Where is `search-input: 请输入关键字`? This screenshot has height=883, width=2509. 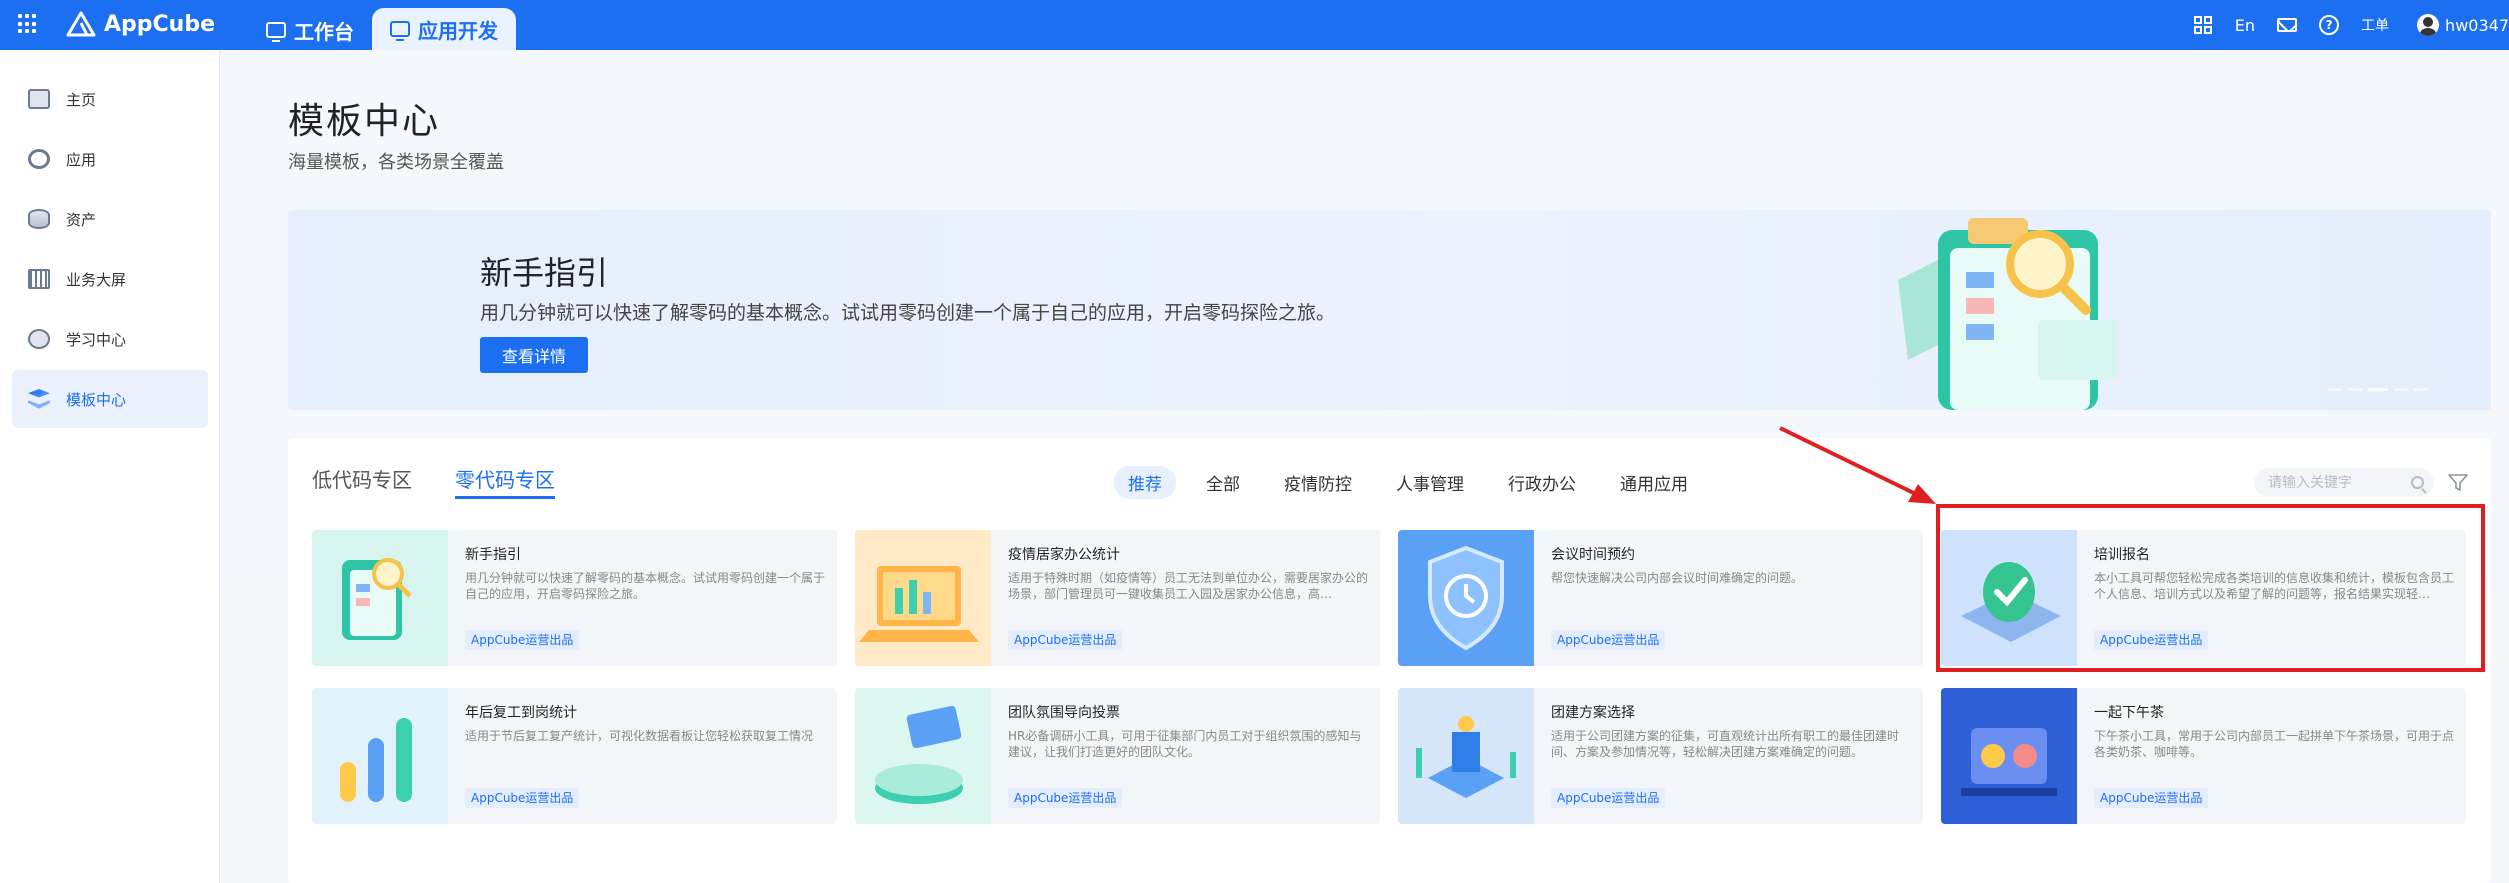
search-input: 请输入关键字 is located at coordinates (2344, 482).